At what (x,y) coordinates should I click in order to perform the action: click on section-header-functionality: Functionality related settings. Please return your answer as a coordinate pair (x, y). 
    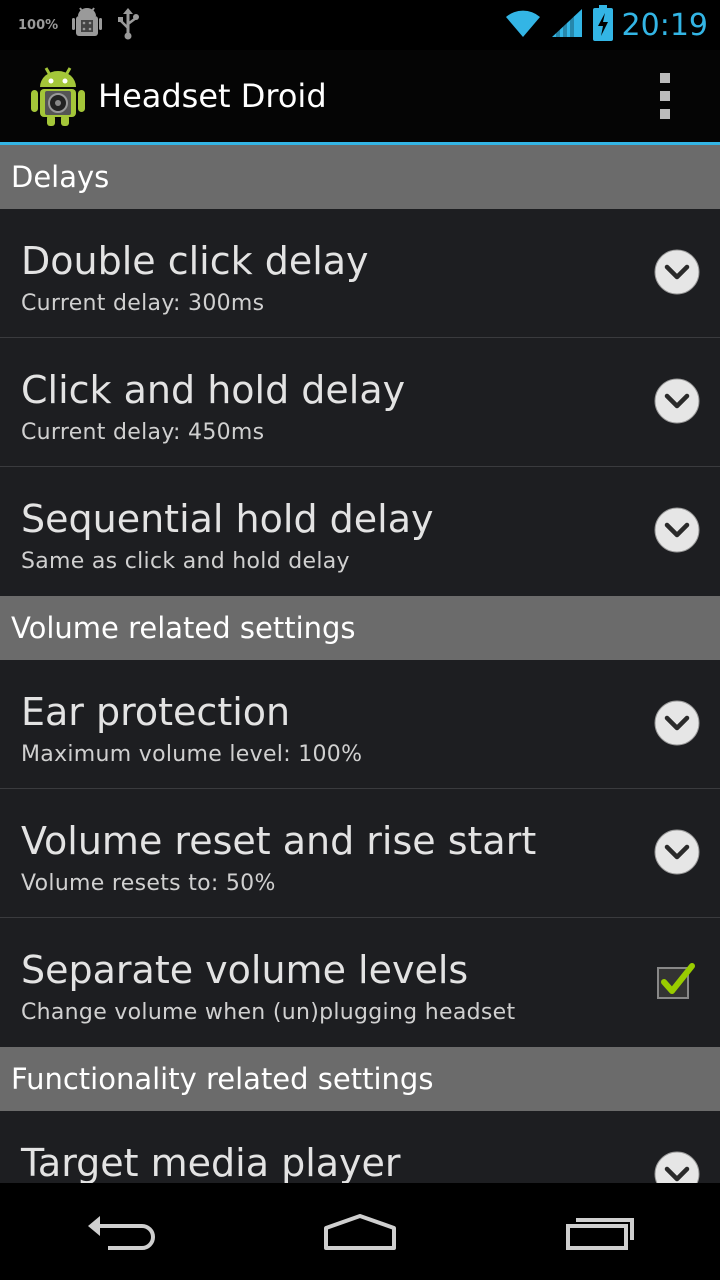
    Looking at the image, I should click on (360, 1079).